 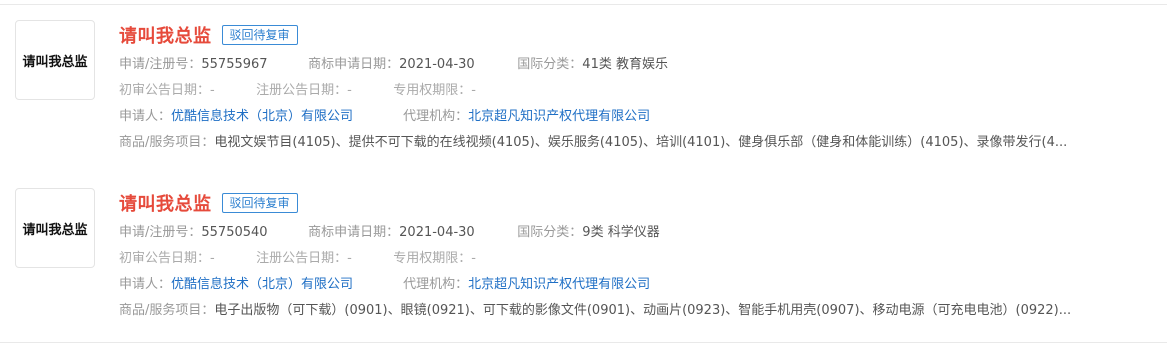 What do you see at coordinates (625, 64) in the screenshot?
I see `intl-class-value: 41类 教育娱乐` at bounding box center [625, 64].